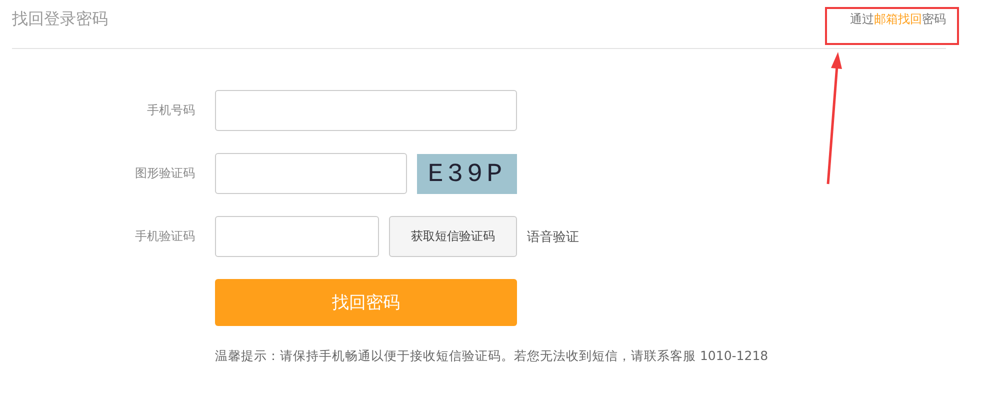 Image resolution: width=983 pixels, height=402 pixels. What do you see at coordinates (492, 356) in the screenshot?
I see `tip-text: 温馨提示：请保持手机畅通以便于接收短信验证码。若您无法收到短信，请联系客服 1010-1218` at bounding box center [492, 356].